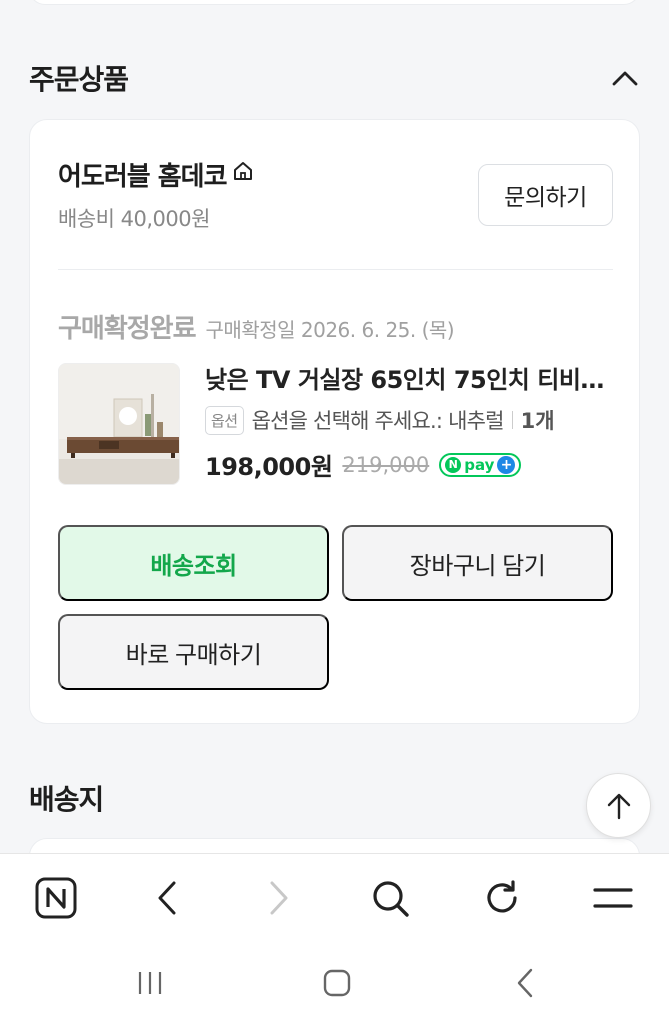 Image resolution: width=669 pixels, height=1024 pixels. Describe the element at coordinates (224, 420) in the screenshot. I see `option-badge: 옵션` at that location.